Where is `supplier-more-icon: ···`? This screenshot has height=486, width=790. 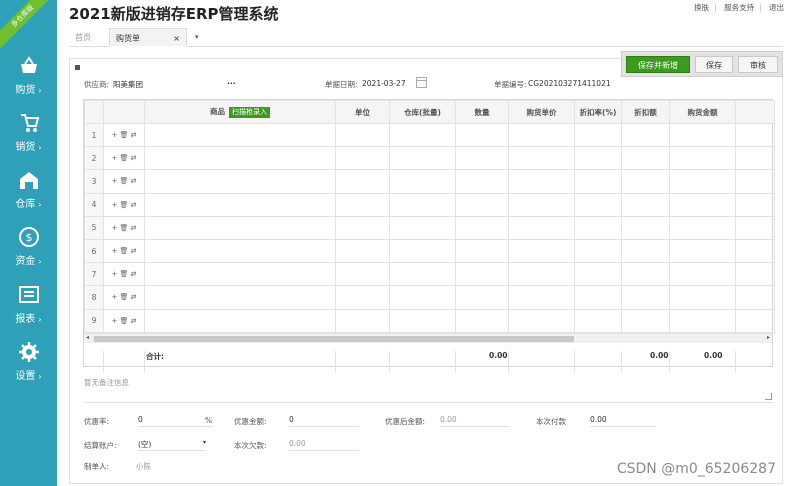 supplier-more-icon: ··· is located at coordinates (231, 83).